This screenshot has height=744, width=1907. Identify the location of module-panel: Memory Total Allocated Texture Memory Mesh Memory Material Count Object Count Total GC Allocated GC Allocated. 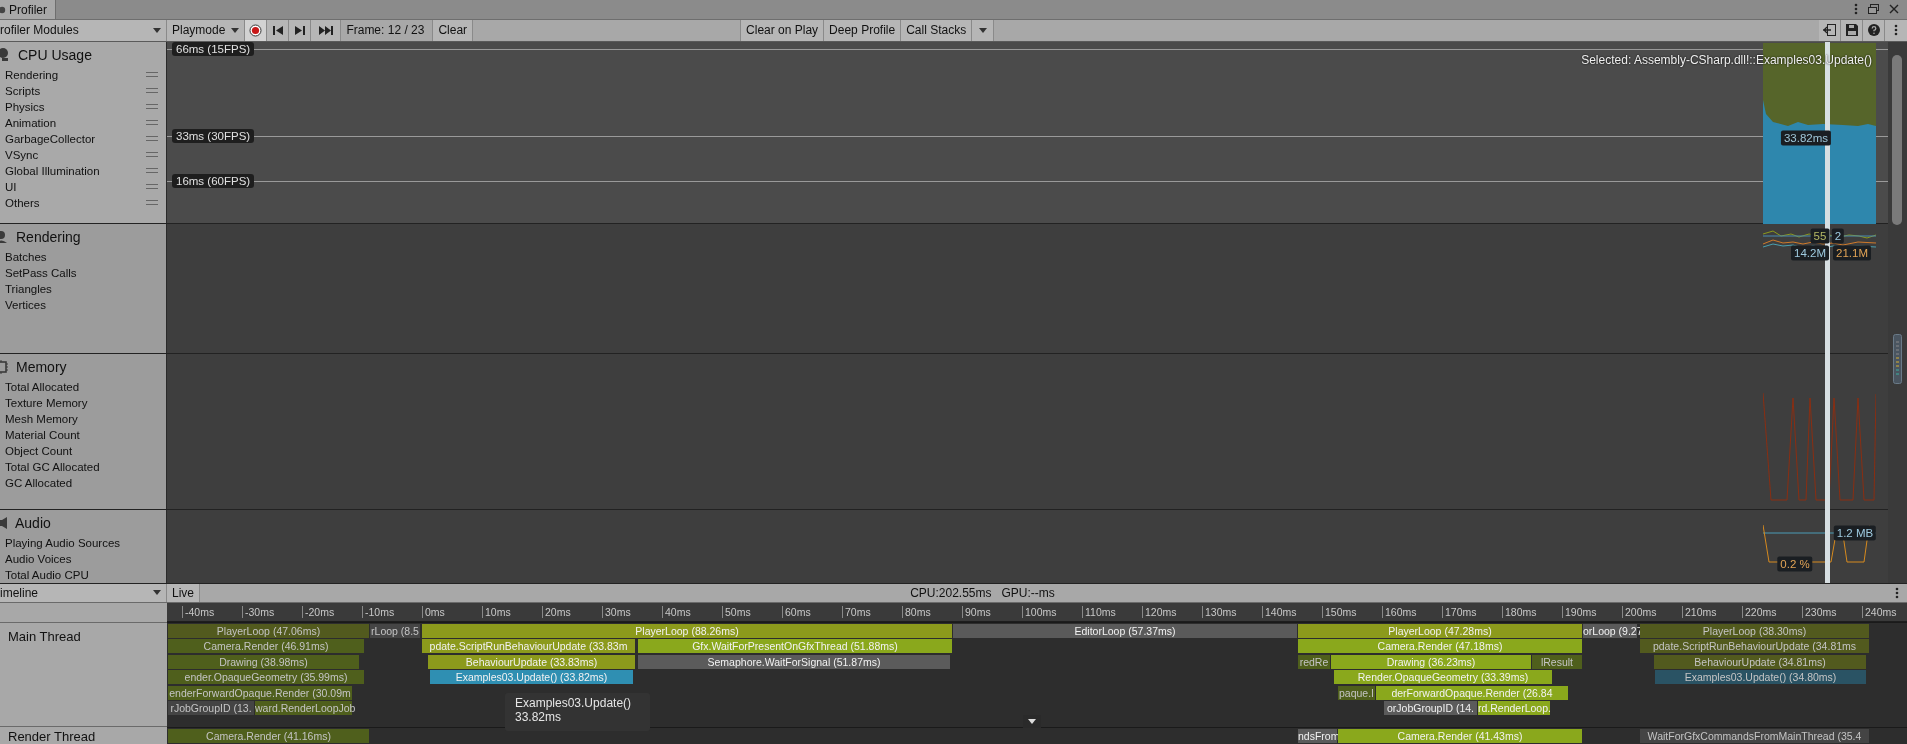
(83, 431).